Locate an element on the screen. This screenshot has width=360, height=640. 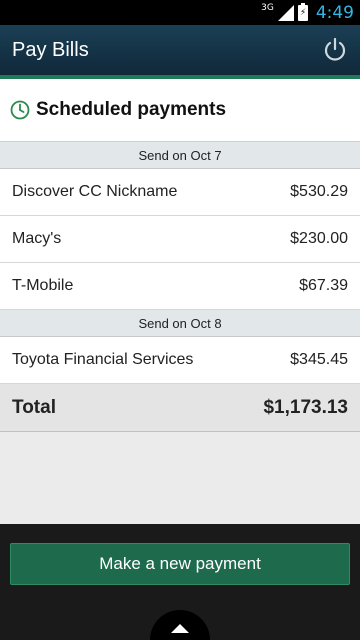
payee-name: Macy's is located at coordinates (37, 238).